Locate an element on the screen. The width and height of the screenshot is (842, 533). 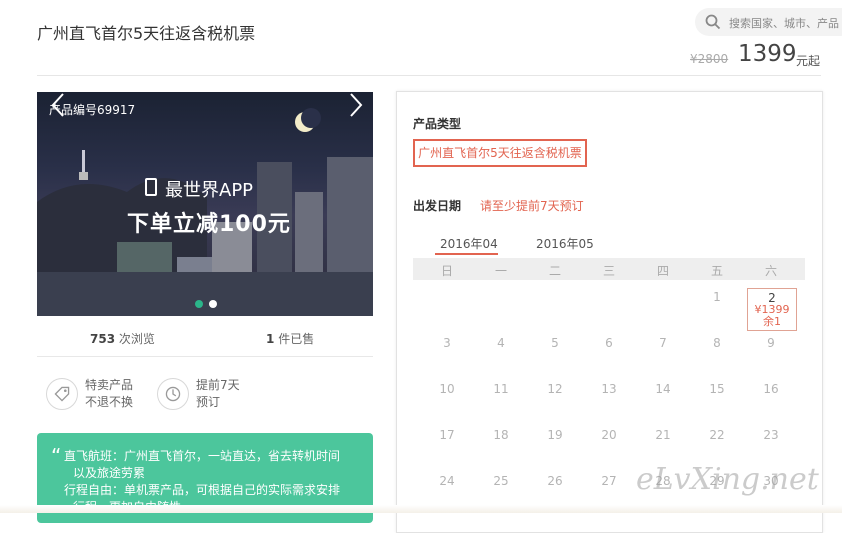
sold-count: 1 件已售 is located at coordinates (290, 339).